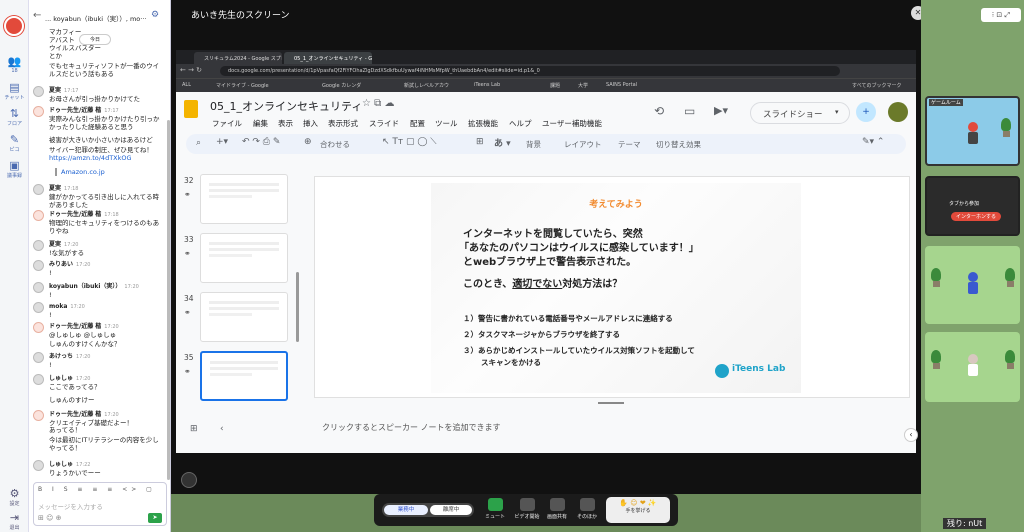  I want to click on theme-button: テーマ, so click(629, 144).